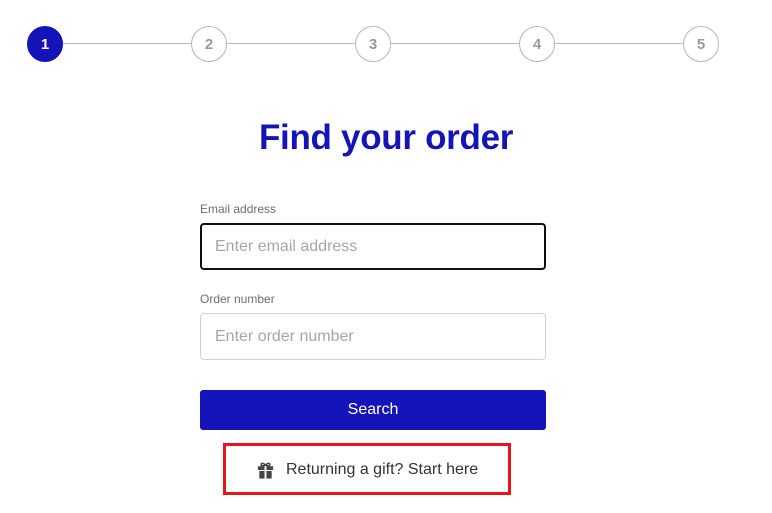 The height and width of the screenshot is (513, 772). What do you see at coordinates (382, 469) in the screenshot?
I see `returning-gift-label: Returning a gift? Start here` at bounding box center [382, 469].